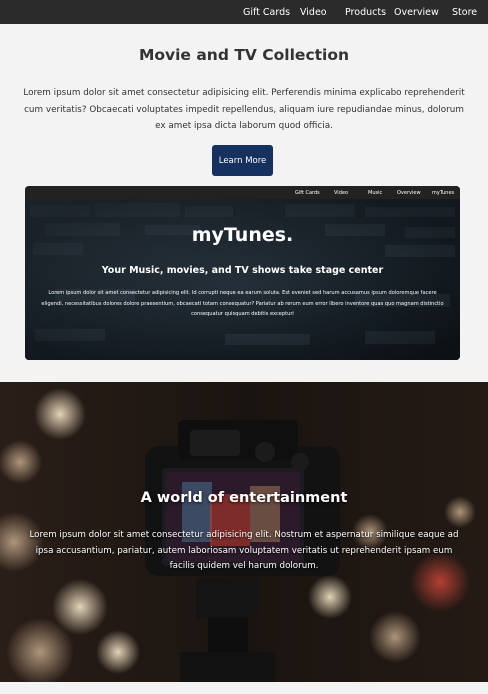  I want to click on preview-nav: Gift Cards Video Music Overview myTunes, so click(242, 192).